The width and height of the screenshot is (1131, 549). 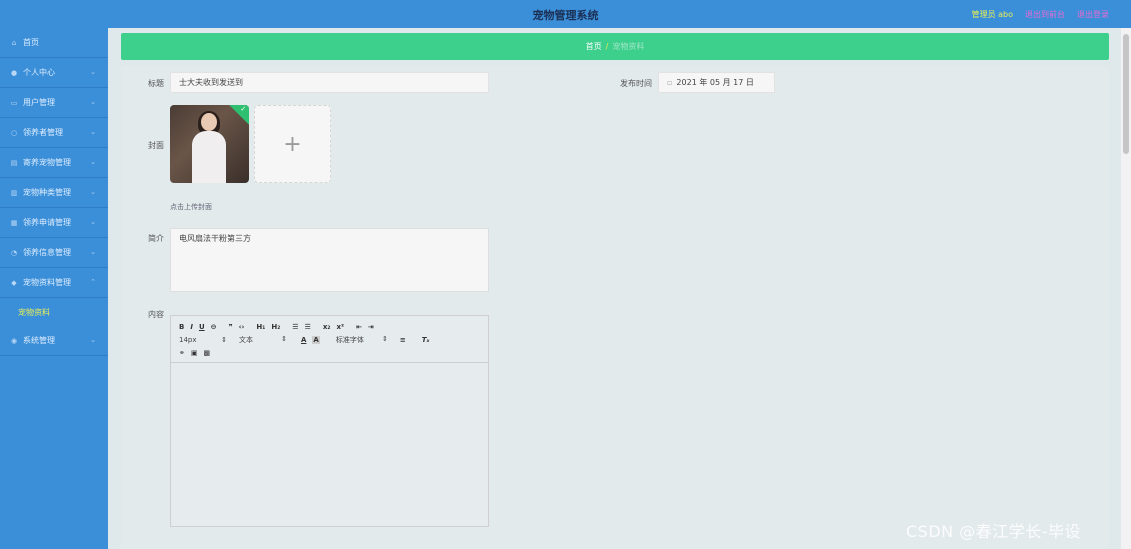 I want to click on sidebar-item-adopt-info: ◔ 领养信息管理 ⌄, so click(x=54, y=253).